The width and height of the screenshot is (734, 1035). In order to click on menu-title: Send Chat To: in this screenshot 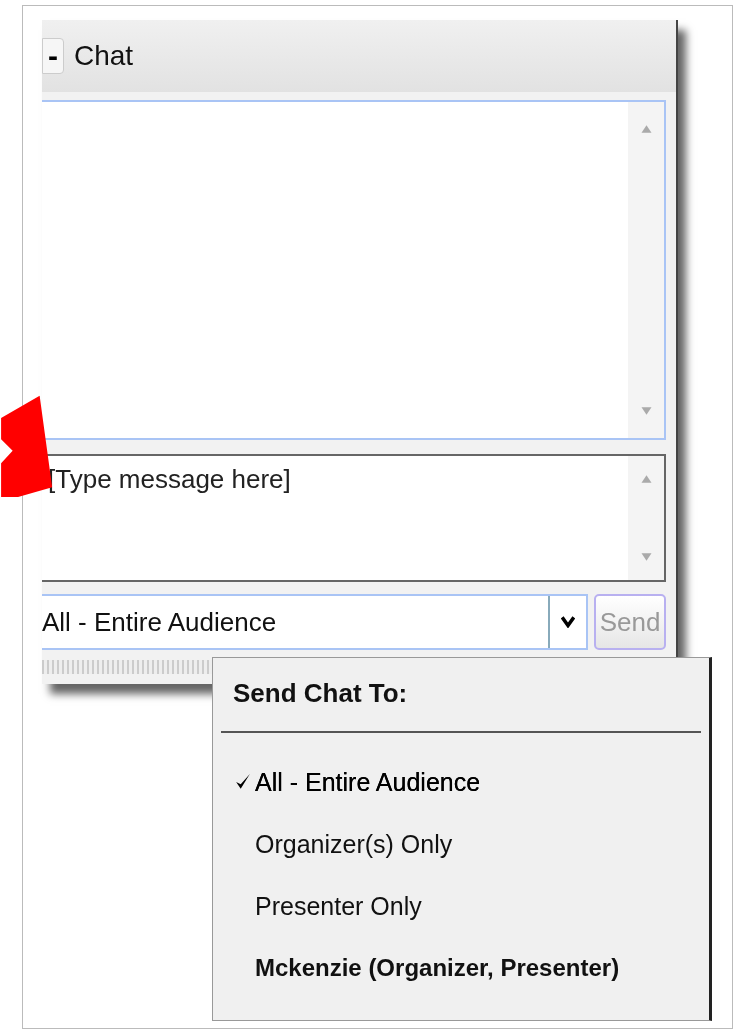, I will do `click(320, 693)`.